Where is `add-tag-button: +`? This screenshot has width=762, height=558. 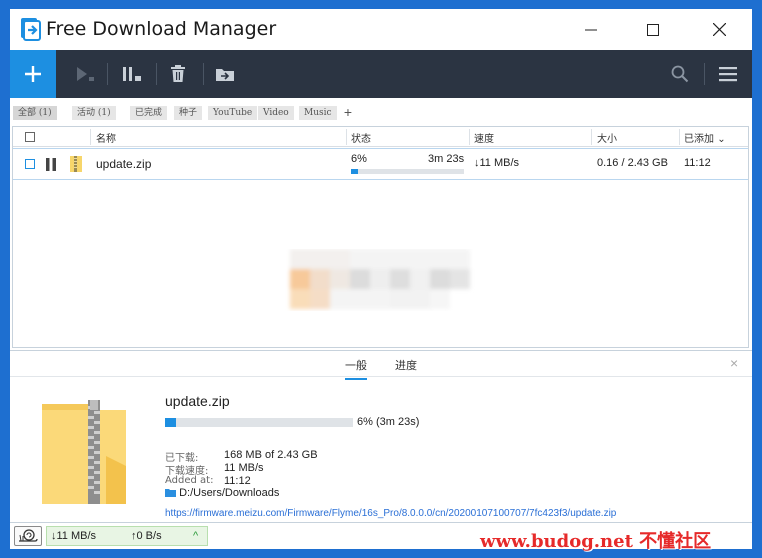
add-tag-button: + is located at coordinates (348, 112).